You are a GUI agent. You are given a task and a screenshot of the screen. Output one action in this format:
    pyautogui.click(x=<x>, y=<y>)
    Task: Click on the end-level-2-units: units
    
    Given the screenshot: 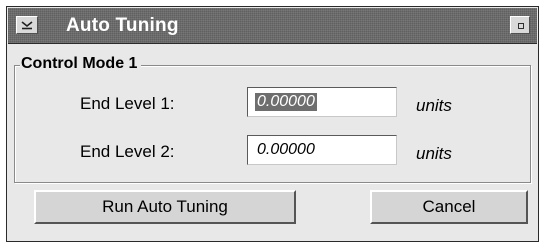 What is the action you would take?
    pyautogui.click(x=434, y=153)
    